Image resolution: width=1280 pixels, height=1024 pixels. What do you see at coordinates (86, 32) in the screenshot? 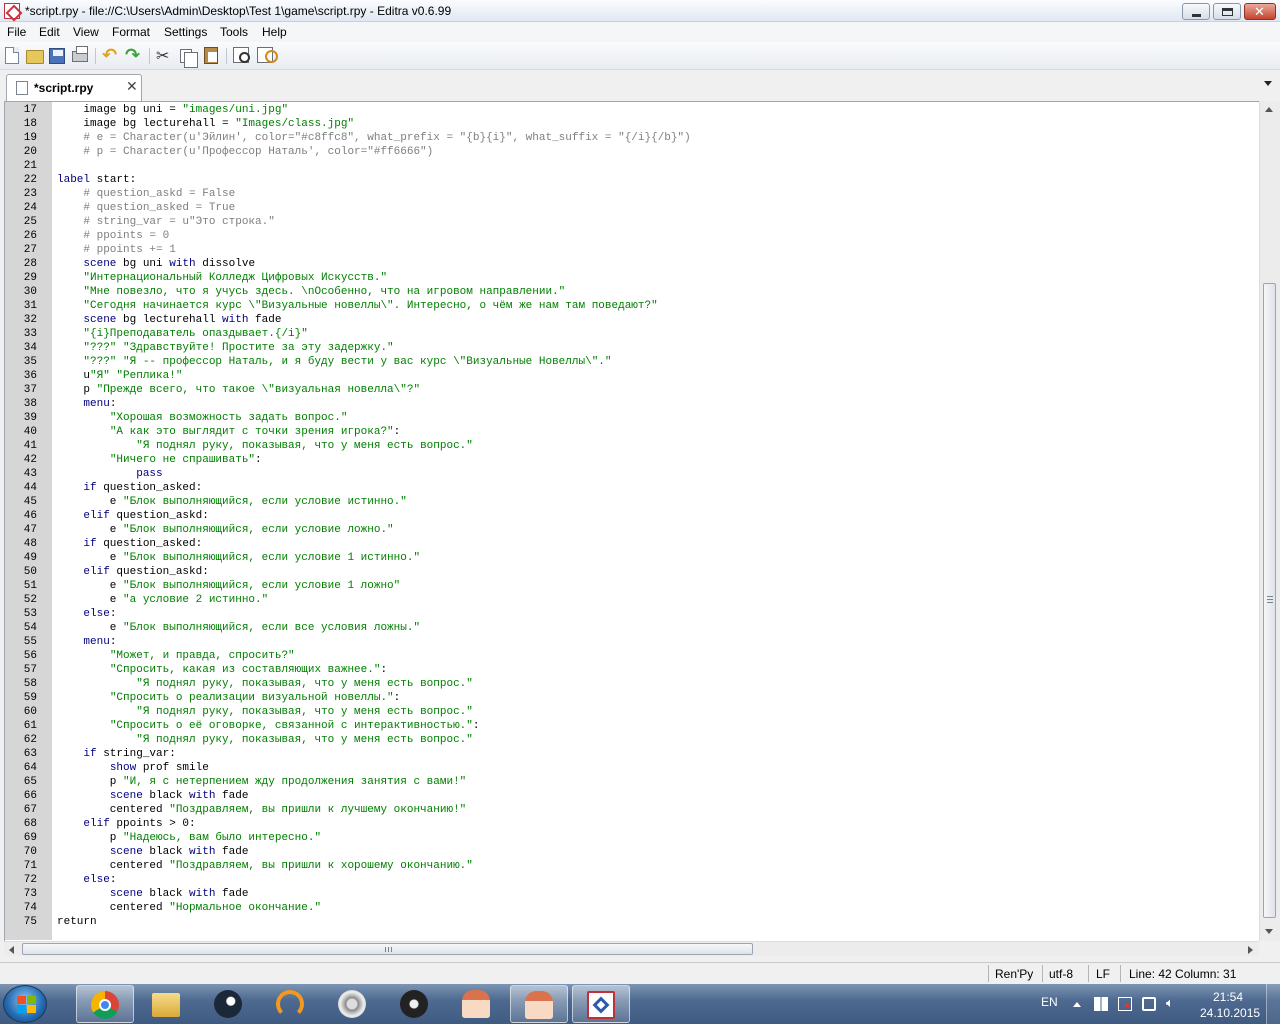
I see `menu-view: View` at bounding box center [86, 32].